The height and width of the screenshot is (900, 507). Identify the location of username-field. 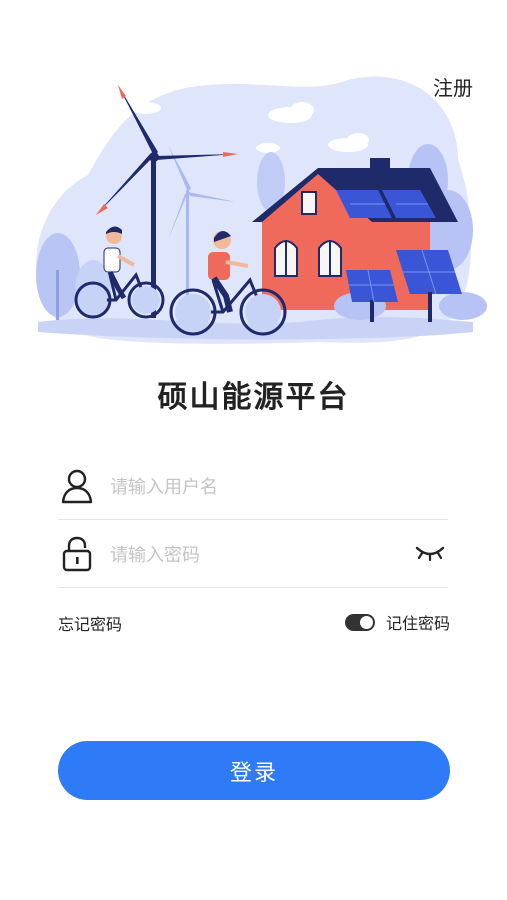
(253, 486).